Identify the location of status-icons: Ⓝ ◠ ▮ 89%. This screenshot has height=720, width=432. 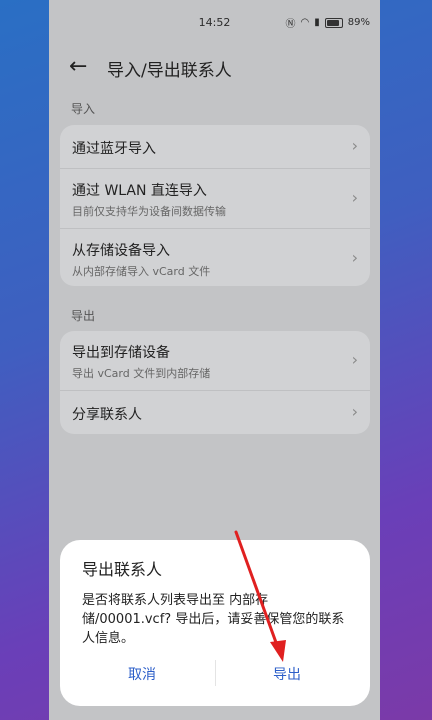
(328, 22).